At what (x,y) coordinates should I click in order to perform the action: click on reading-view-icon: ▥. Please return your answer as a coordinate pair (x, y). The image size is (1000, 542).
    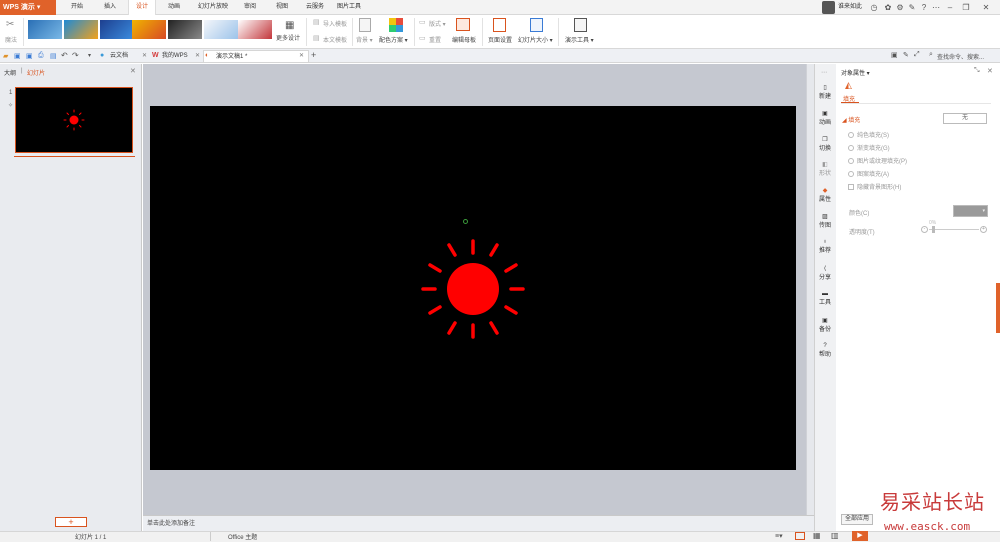
    Looking at the image, I should click on (835, 535).